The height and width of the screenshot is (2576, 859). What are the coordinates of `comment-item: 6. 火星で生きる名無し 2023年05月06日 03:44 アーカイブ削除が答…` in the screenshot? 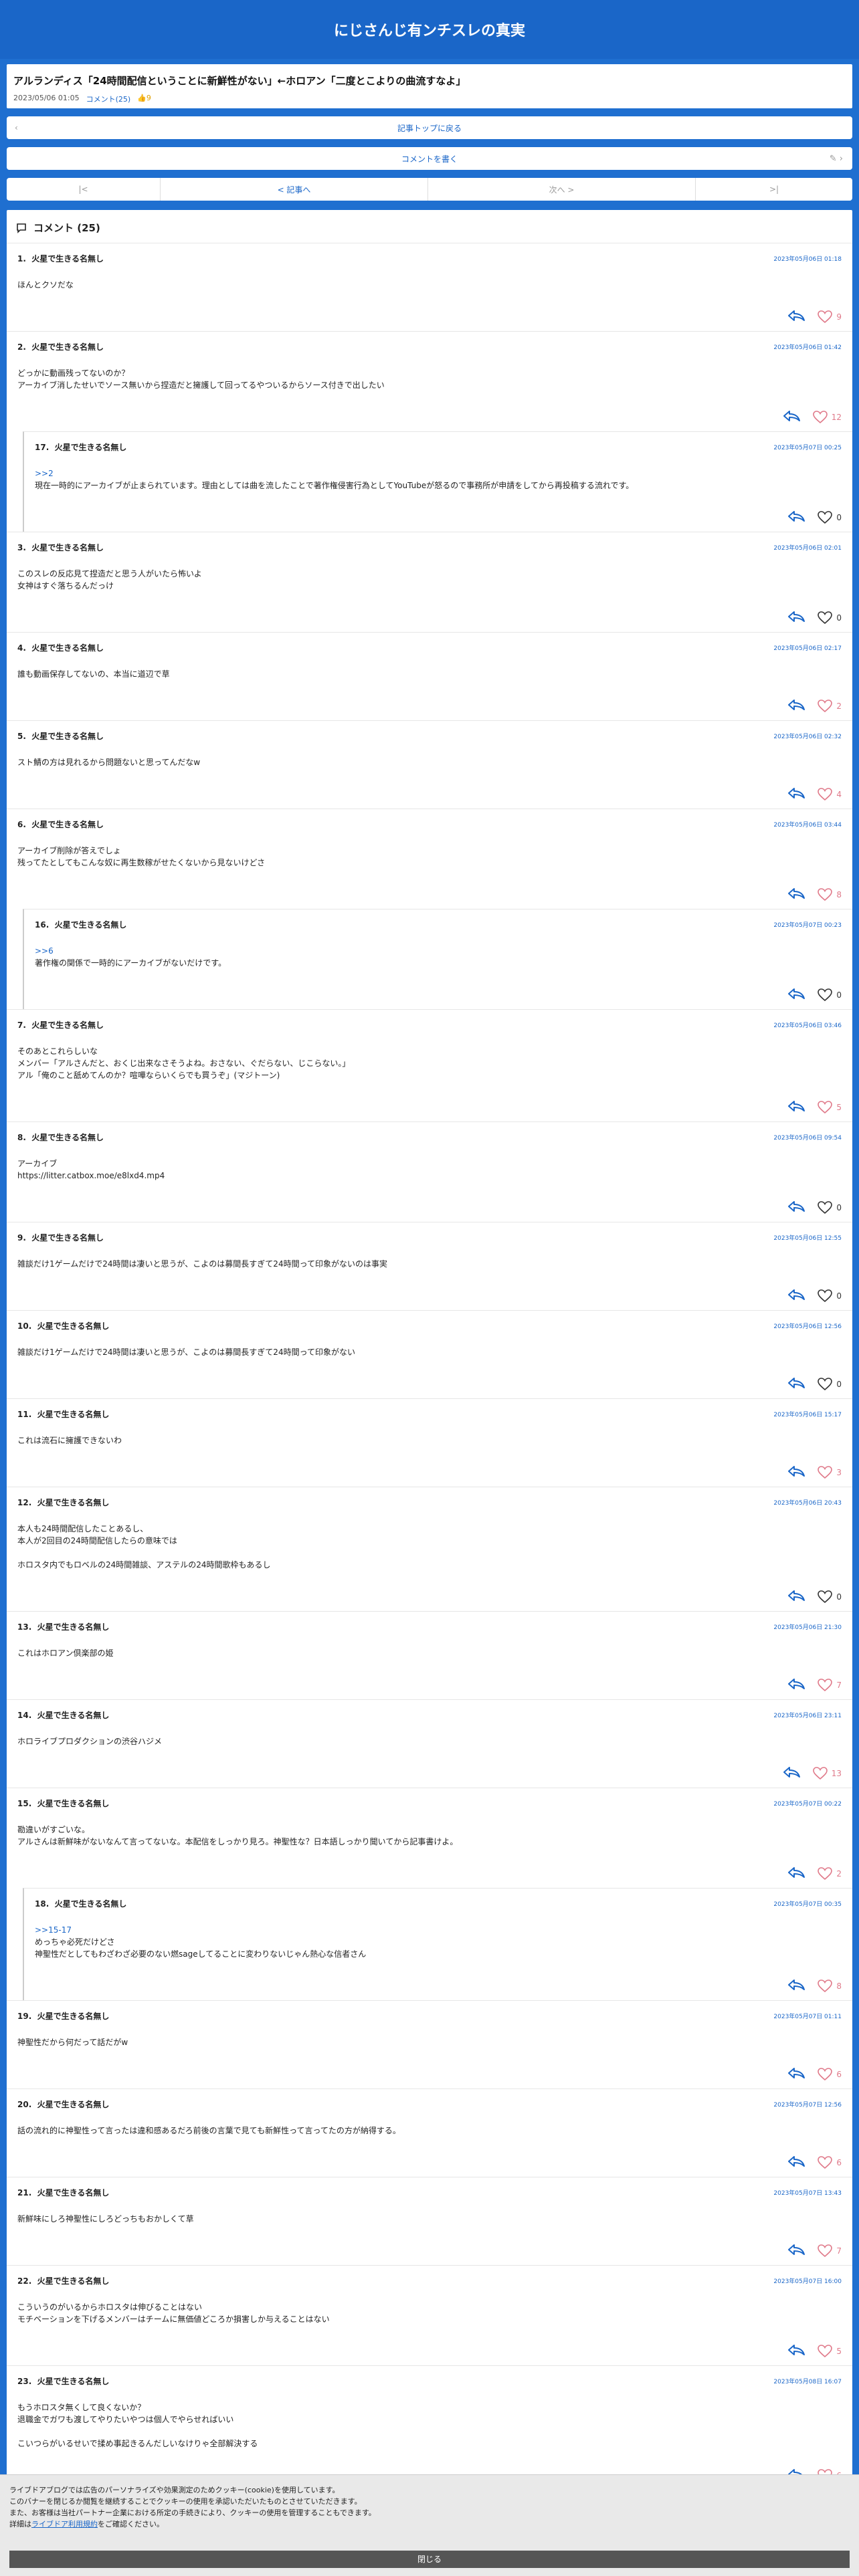 It's located at (429, 859).